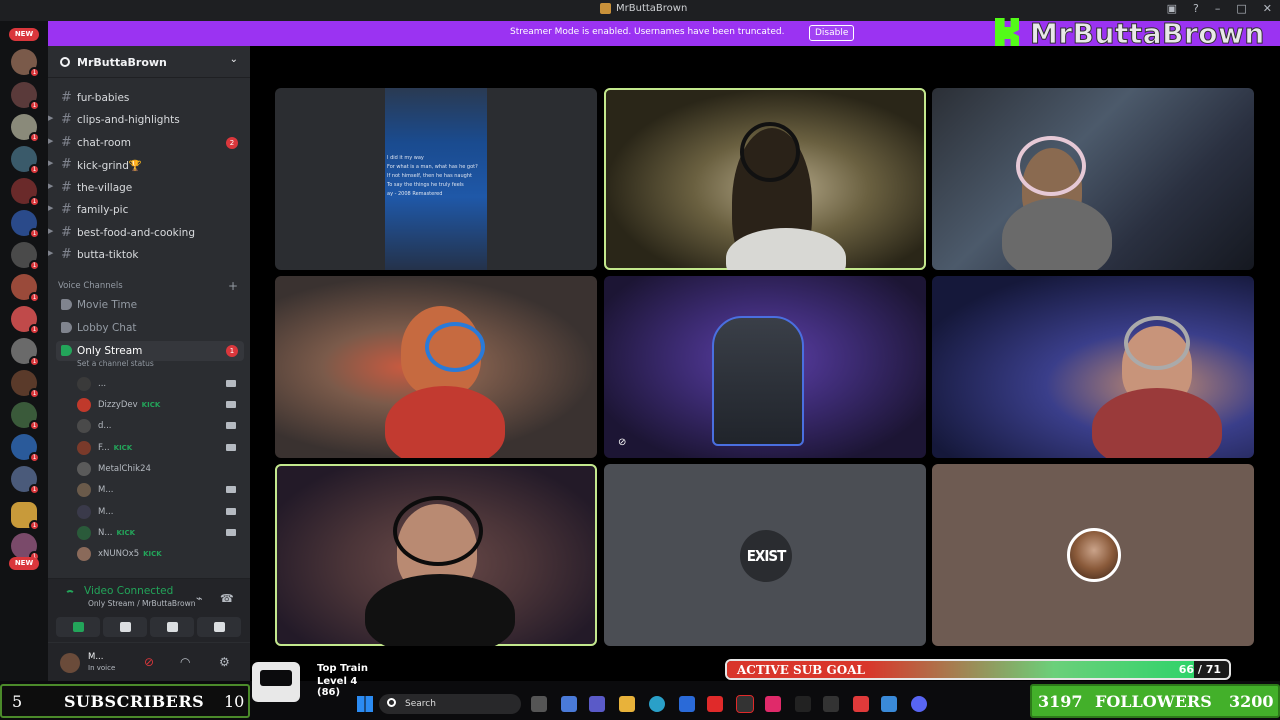  I want to click on voice-user: DizzyDev KICK, so click(159, 405).